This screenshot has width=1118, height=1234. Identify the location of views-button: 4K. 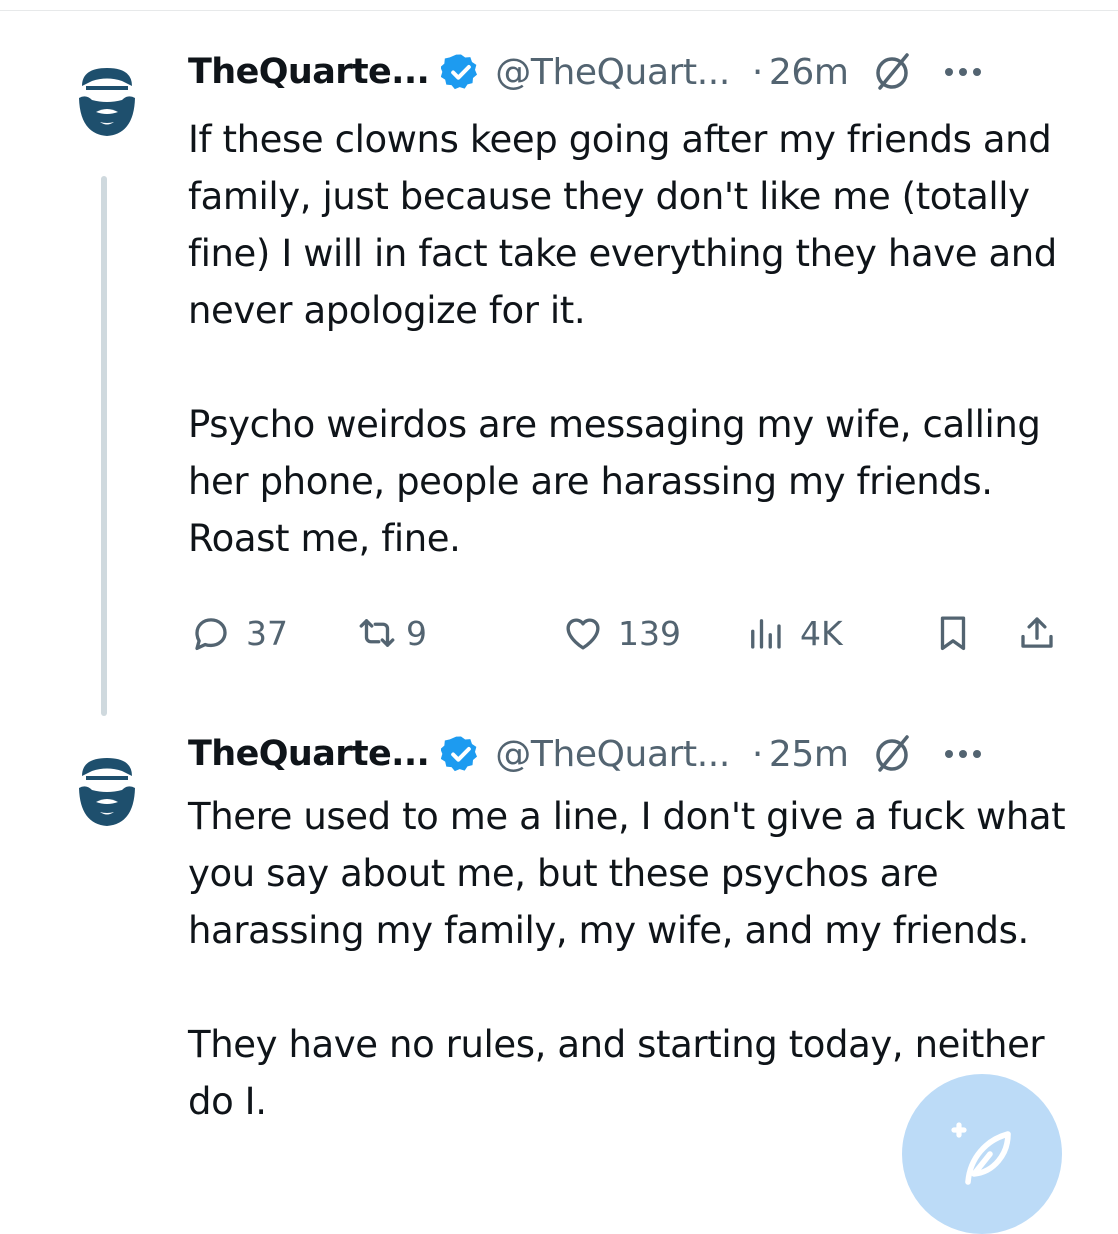
(793, 633).